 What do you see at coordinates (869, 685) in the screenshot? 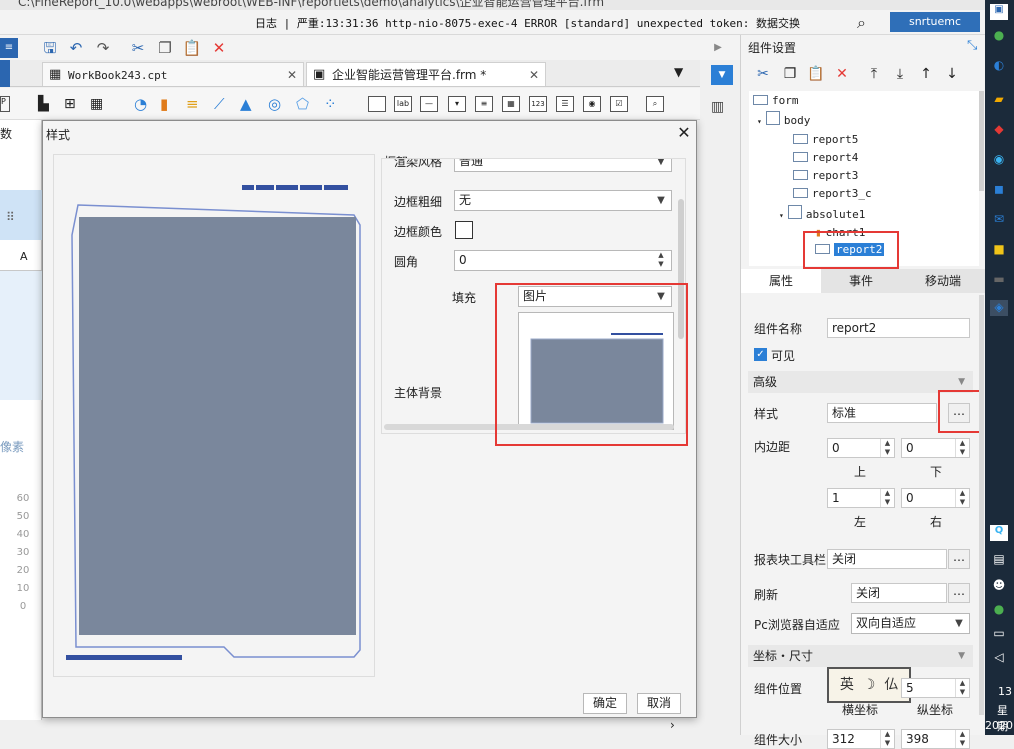
I see `ime-toolbar: 英 ☽ 仏` at bounding box center [869, 685].